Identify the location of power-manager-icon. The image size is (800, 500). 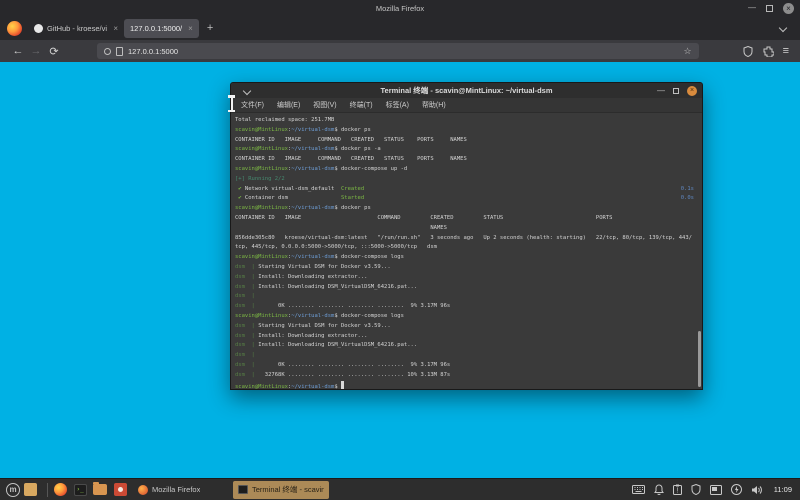
(736, 489).